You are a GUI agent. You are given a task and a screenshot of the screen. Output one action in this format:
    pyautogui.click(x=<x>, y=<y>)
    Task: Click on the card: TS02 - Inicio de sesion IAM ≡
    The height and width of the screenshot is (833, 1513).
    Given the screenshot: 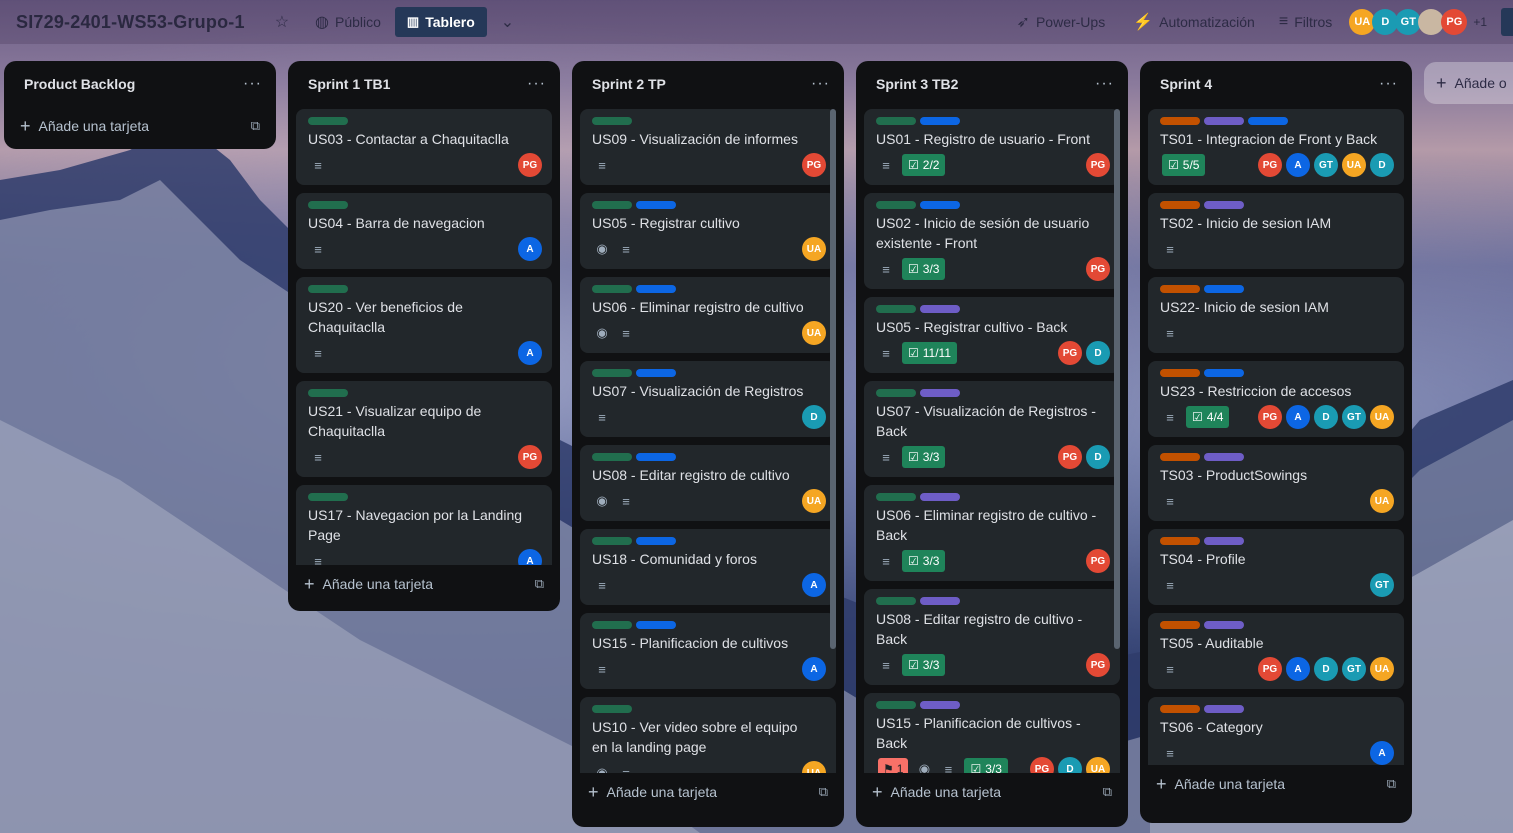 What is the action you would take?
    pyautogui.click(x=1276, y=231)
    